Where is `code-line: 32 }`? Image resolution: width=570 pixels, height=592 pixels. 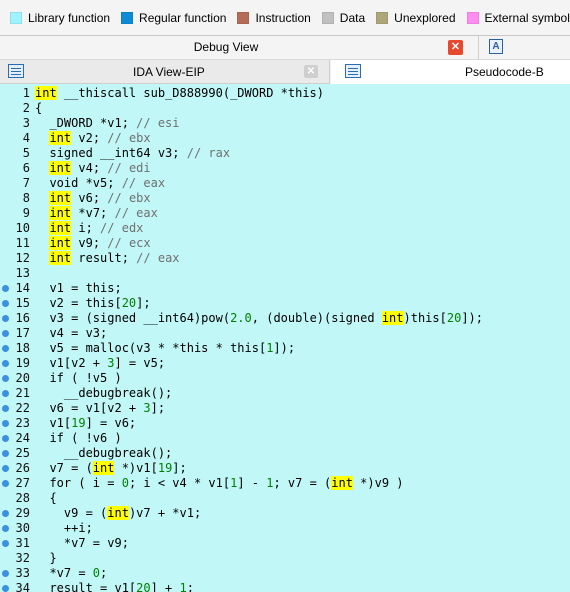 code-line: 32 } is located at coordinates (285, 558).